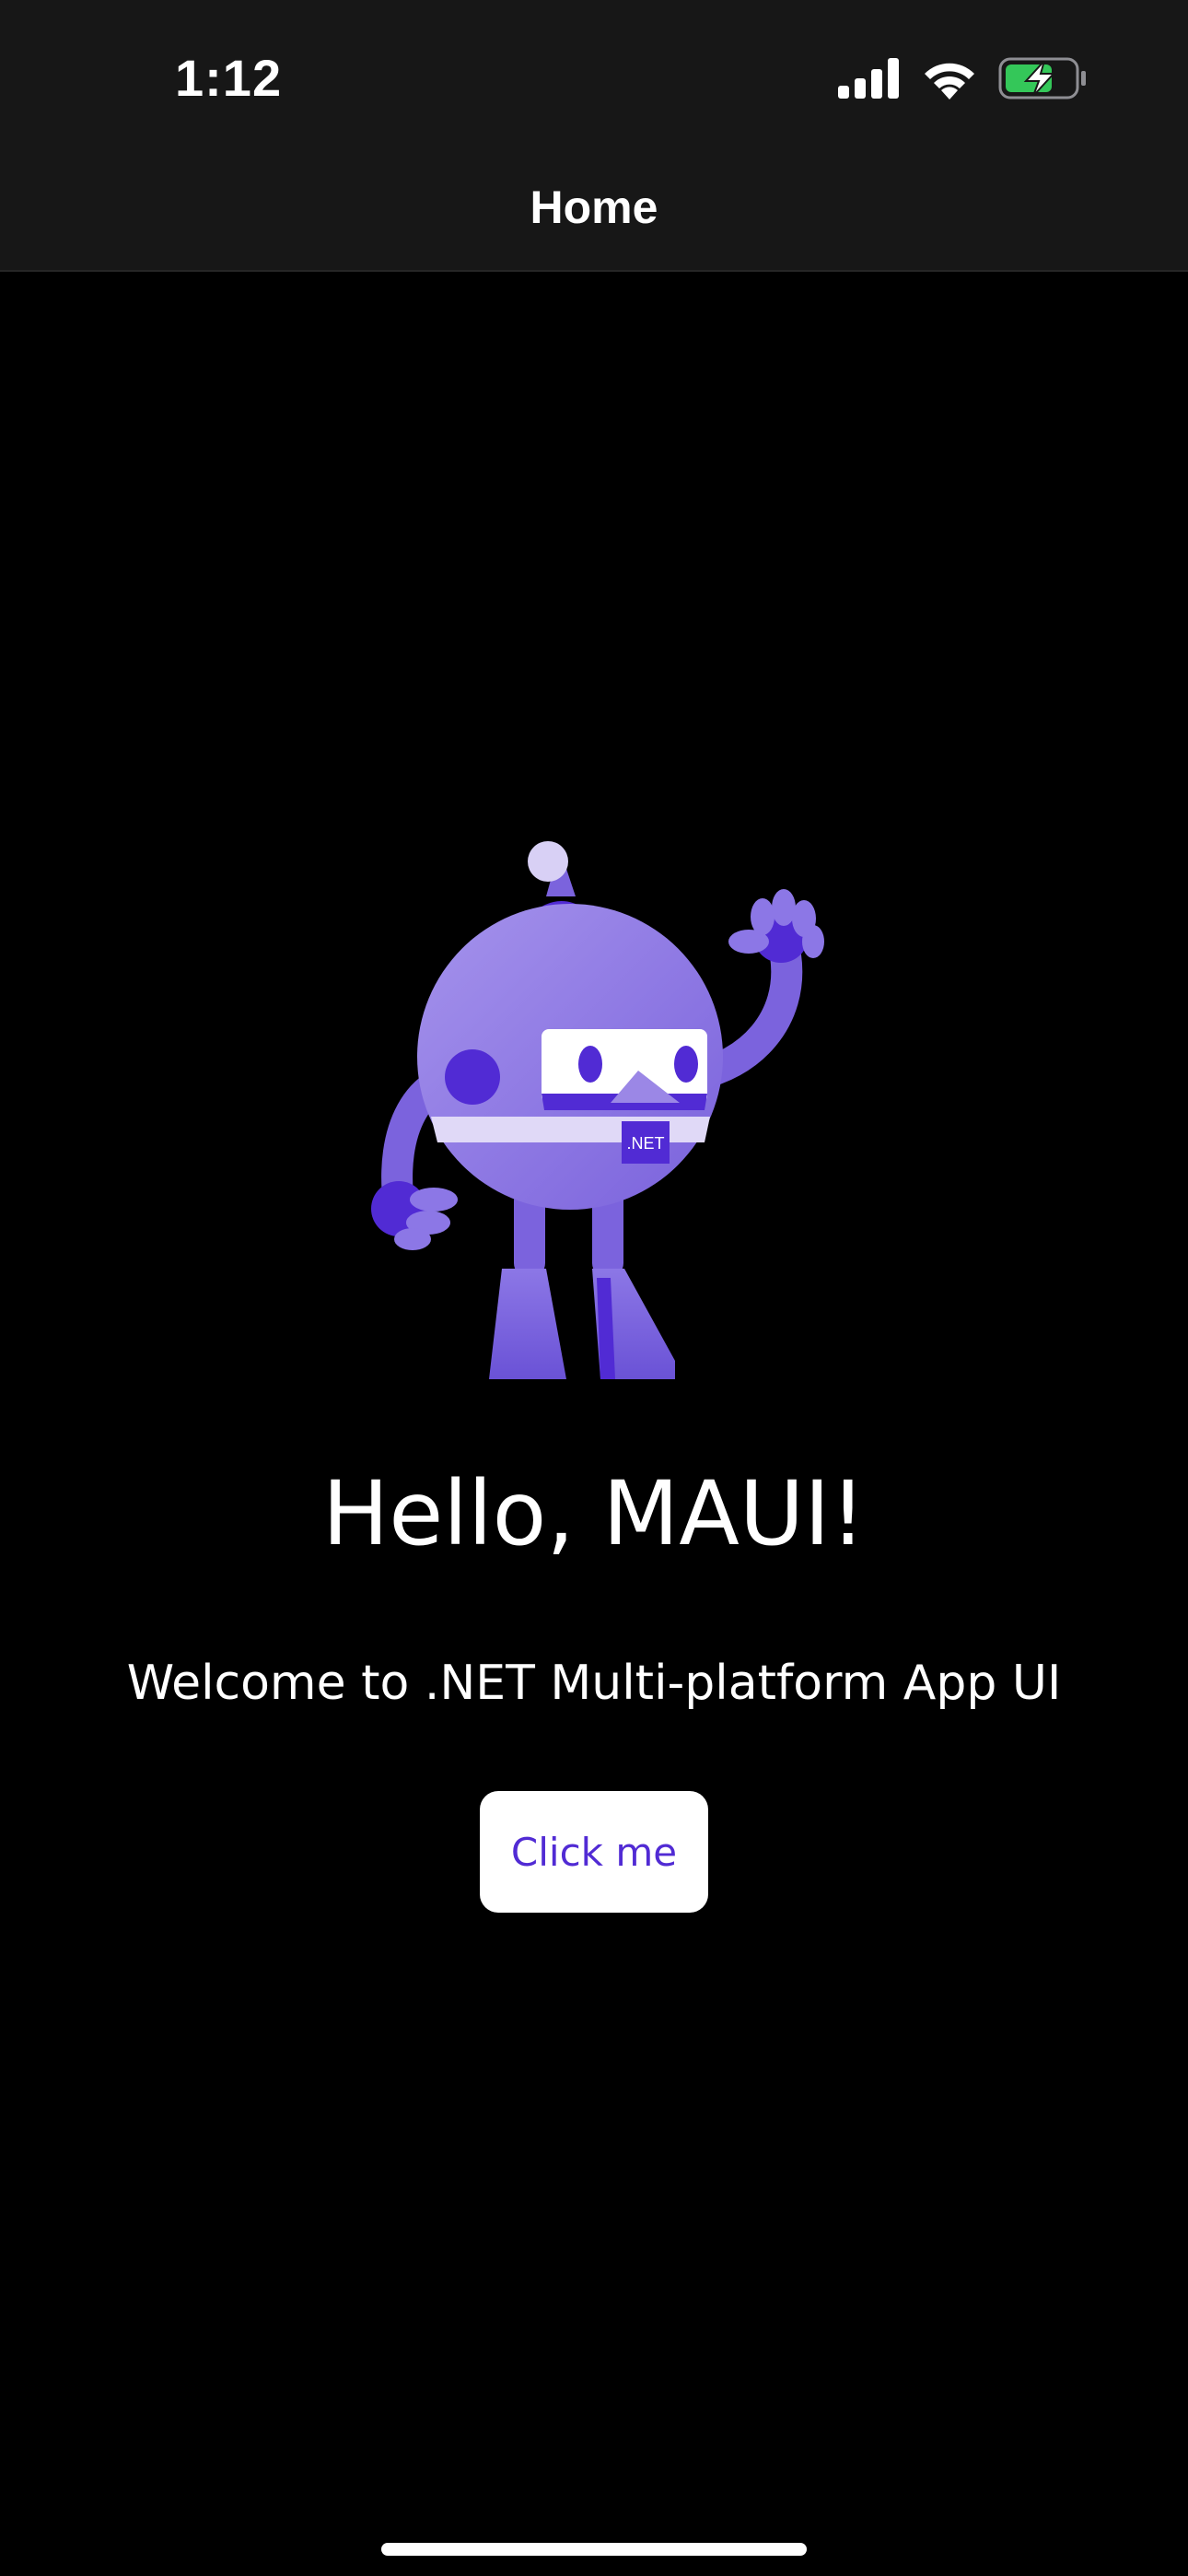  Describe the element at coordinates (949, 80) in the screenshot. I see `wifi-icon` at that location.